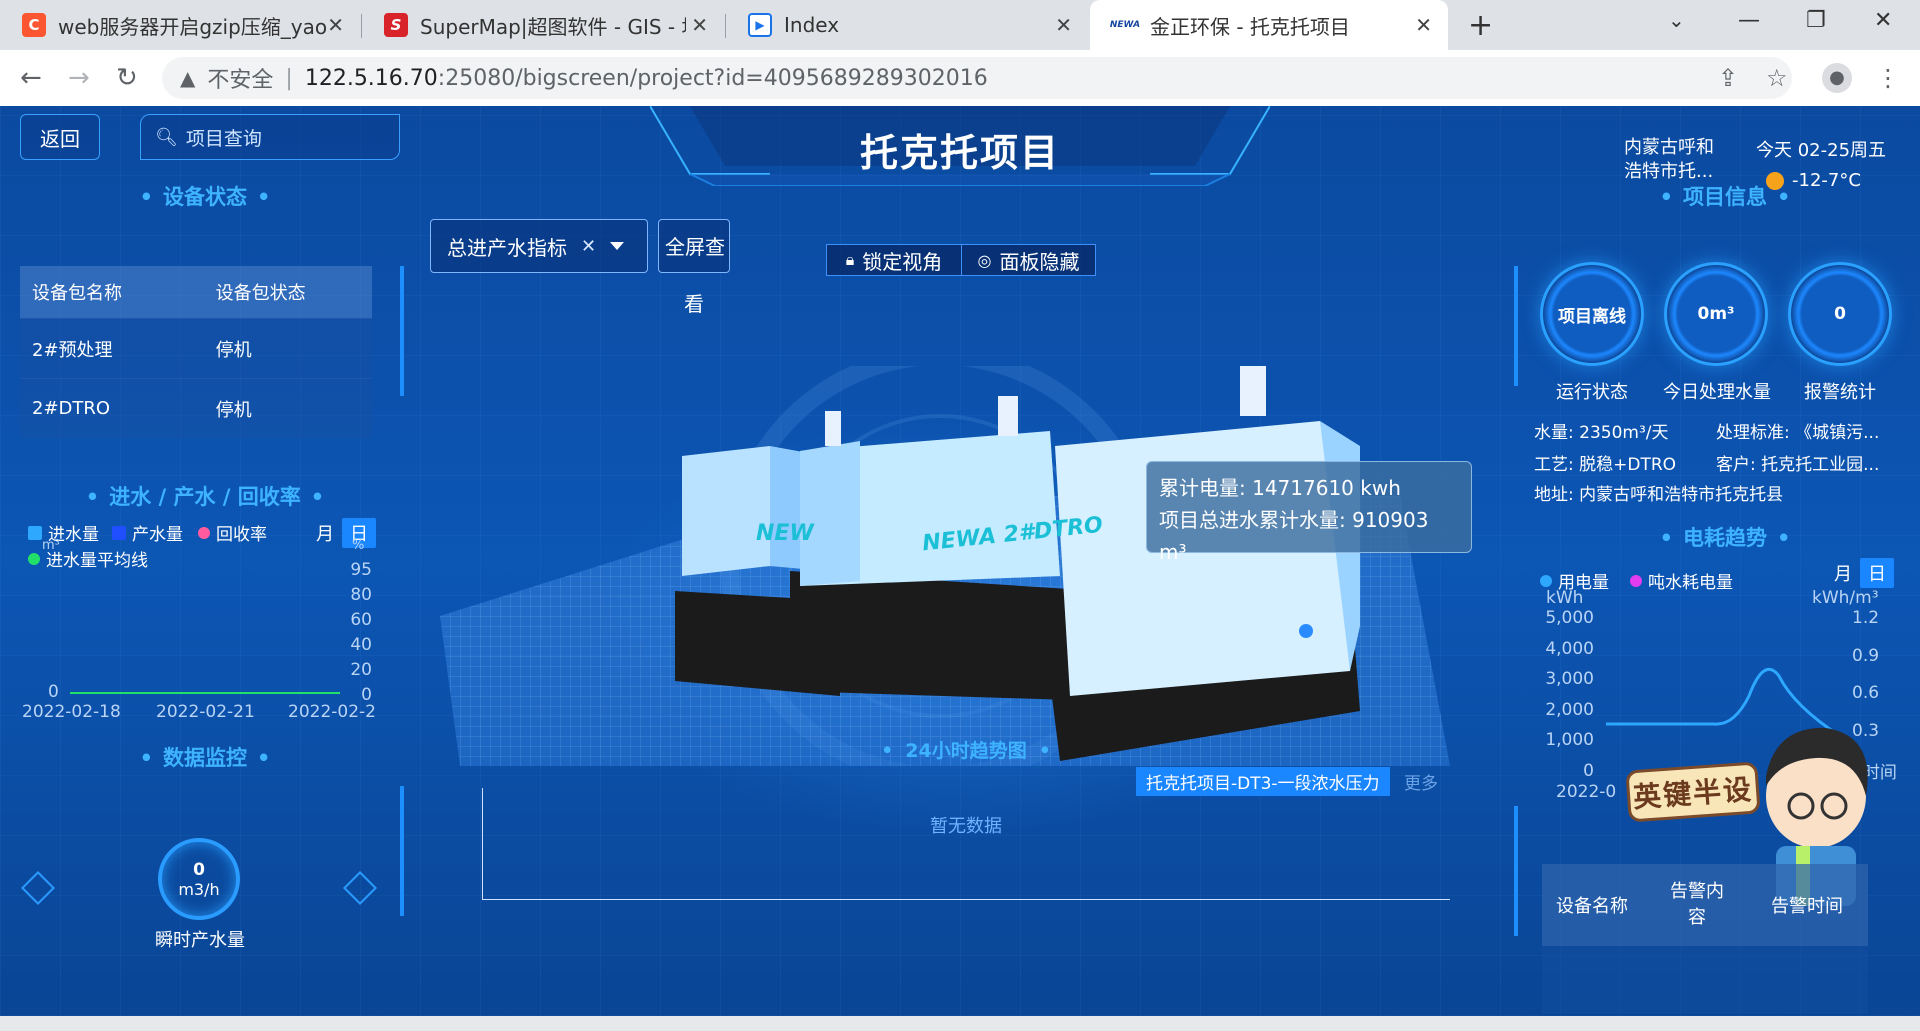  What do you see at coordinates (205, 757) in the screenshot?
I see `data-monitor-title: 数据监控` at bounding box center [205, 757].